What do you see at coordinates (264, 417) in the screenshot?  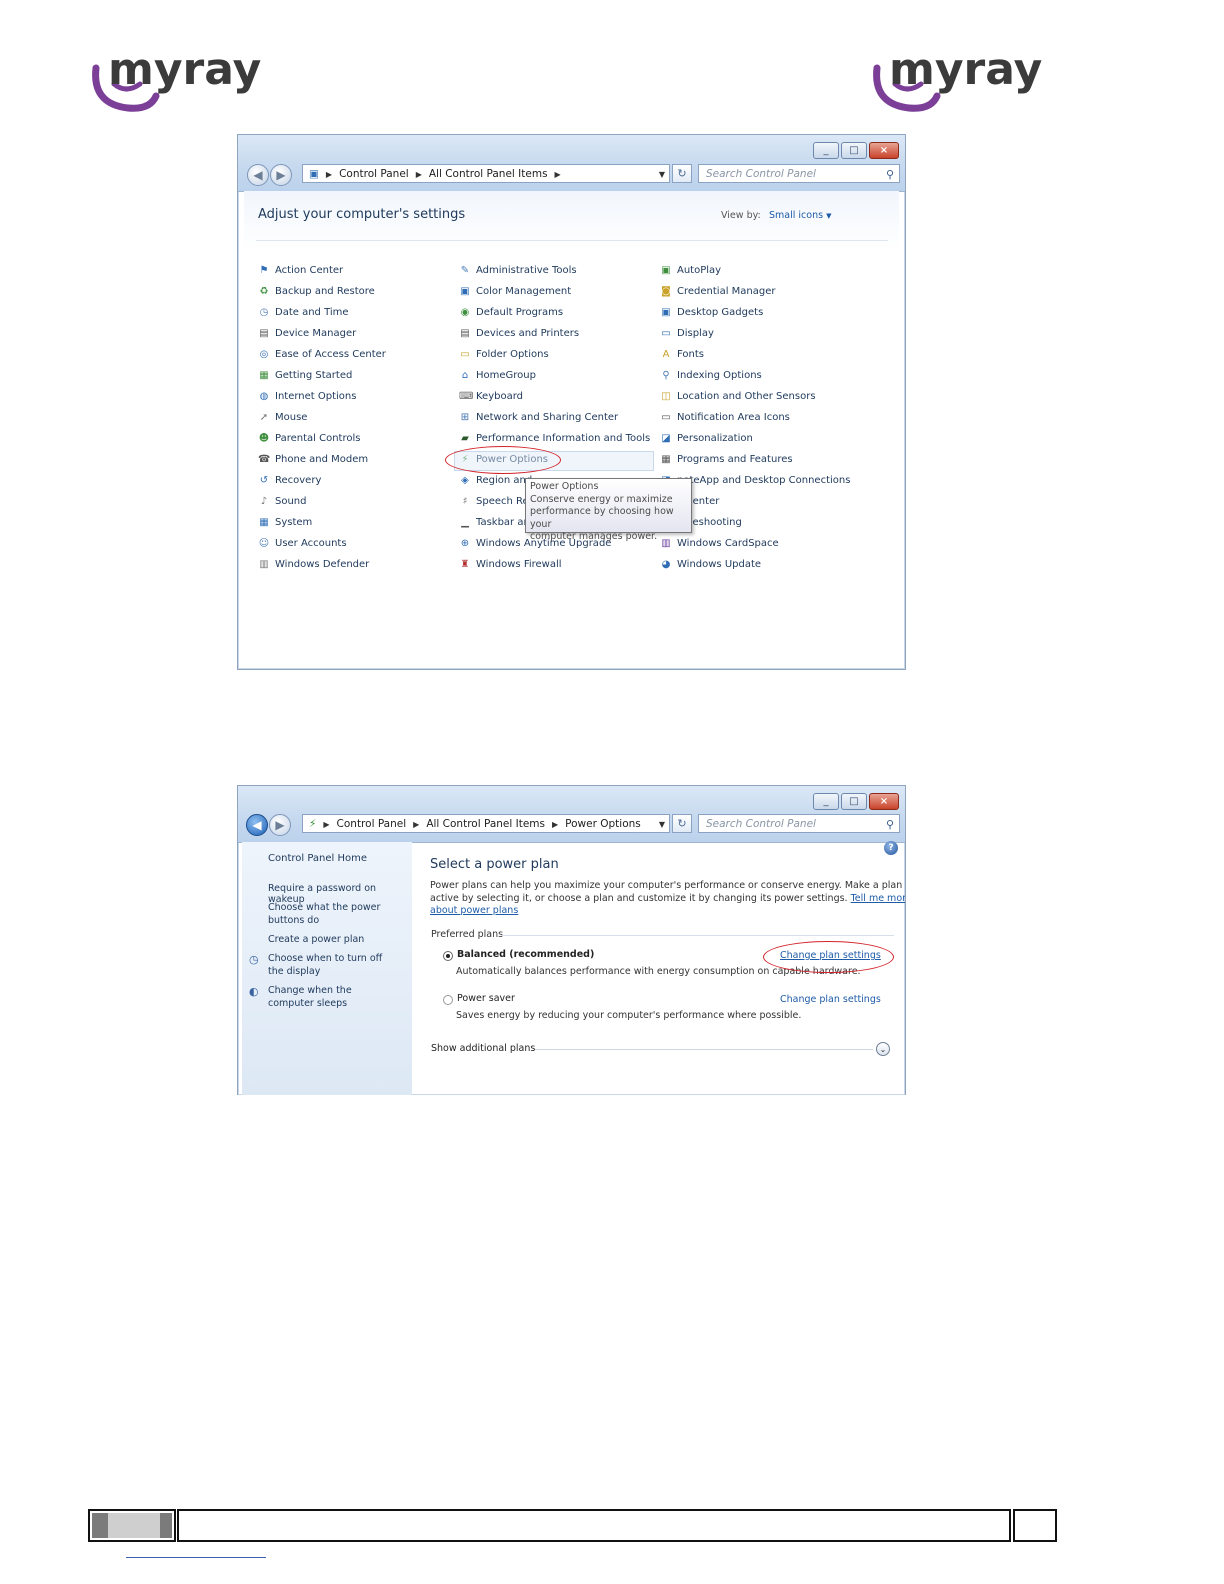 I see `mouse-icon: ➚` at bounding box center [264, 417].